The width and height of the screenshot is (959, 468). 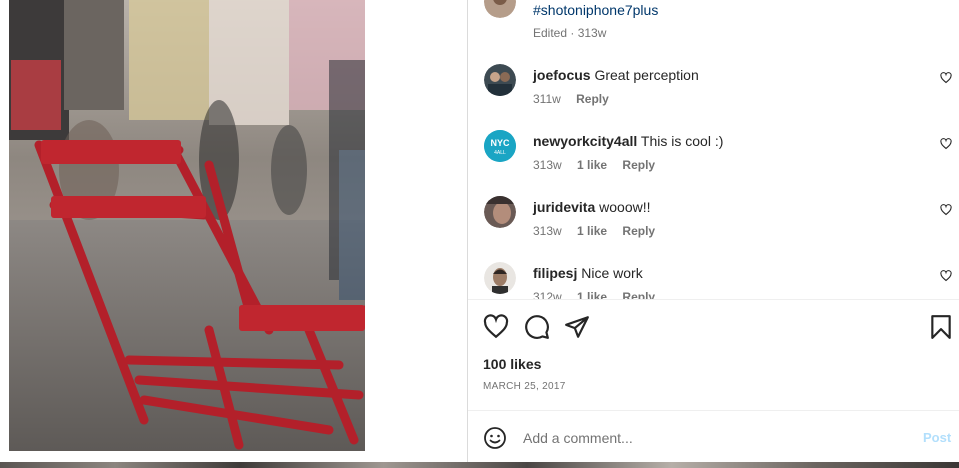 I want to click on action-bar, so click(x=713, y=325).